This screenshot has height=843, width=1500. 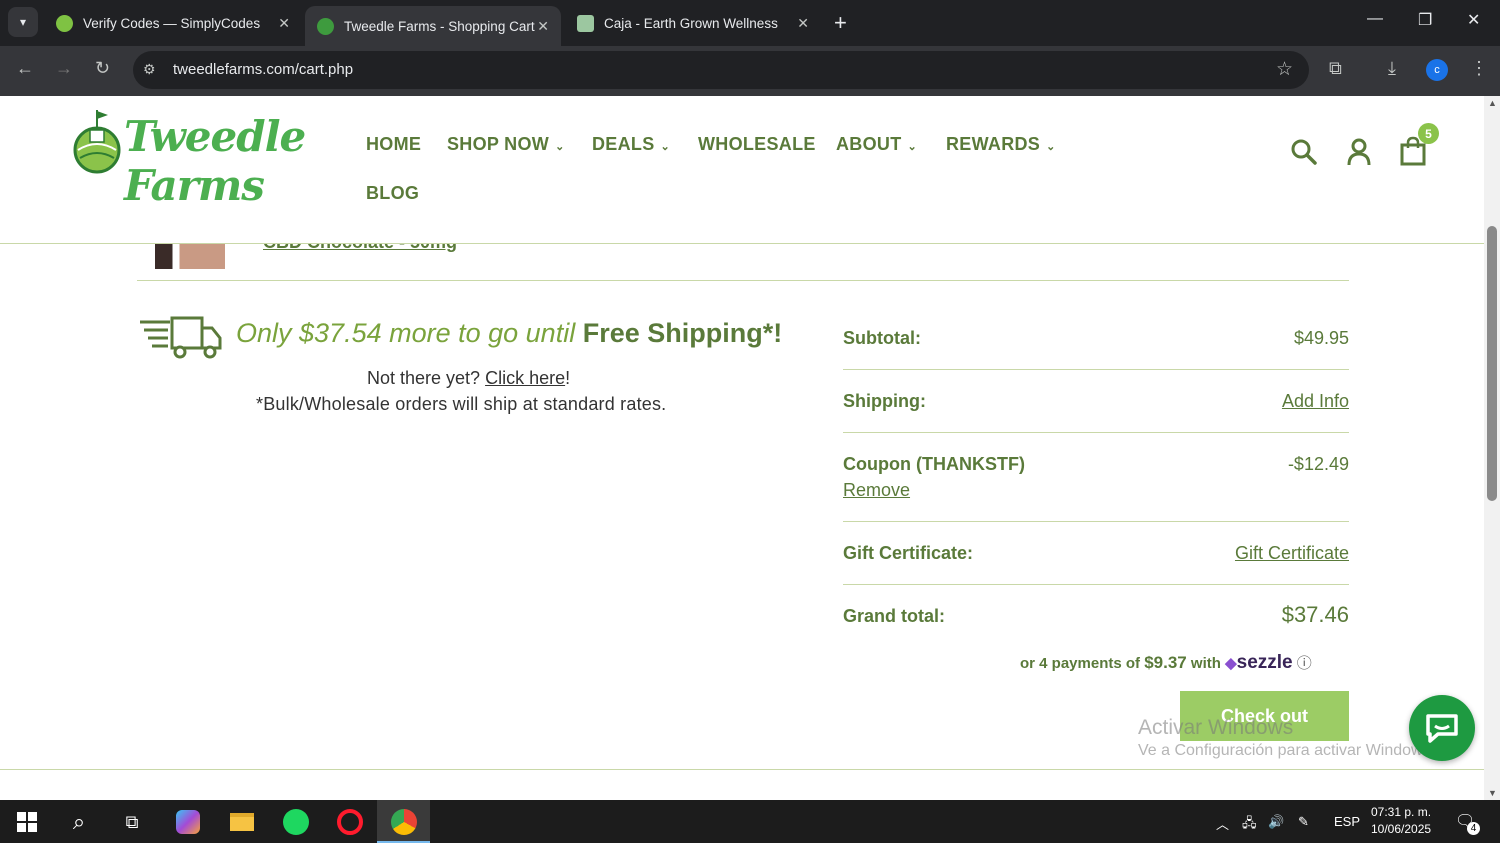 What do you see at coordinates (188, 822) in the screenshot?
I see `copilot-icon` at bounding box center [188, 822].